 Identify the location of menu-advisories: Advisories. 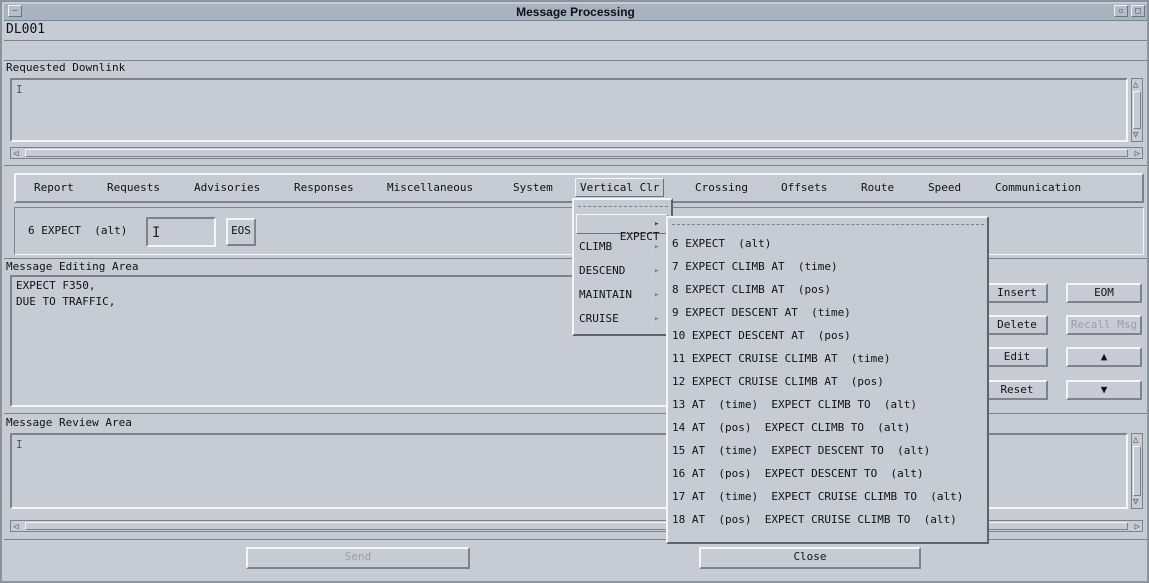
(227, 187).